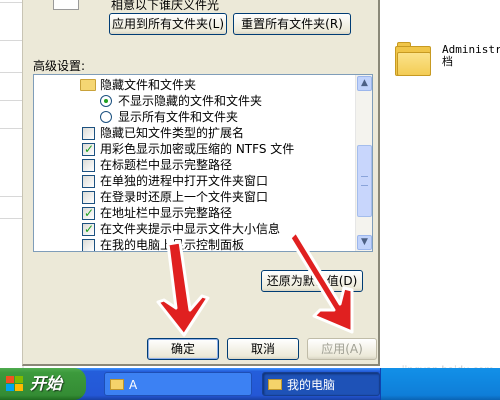 The width and height of the screenshot is (500, 400). What do you see at coordinates (184, 197) in the screenshot?
I see `setting-label: 在登录时还原上一个文件夹窗口` at bounding box center [184, 197].